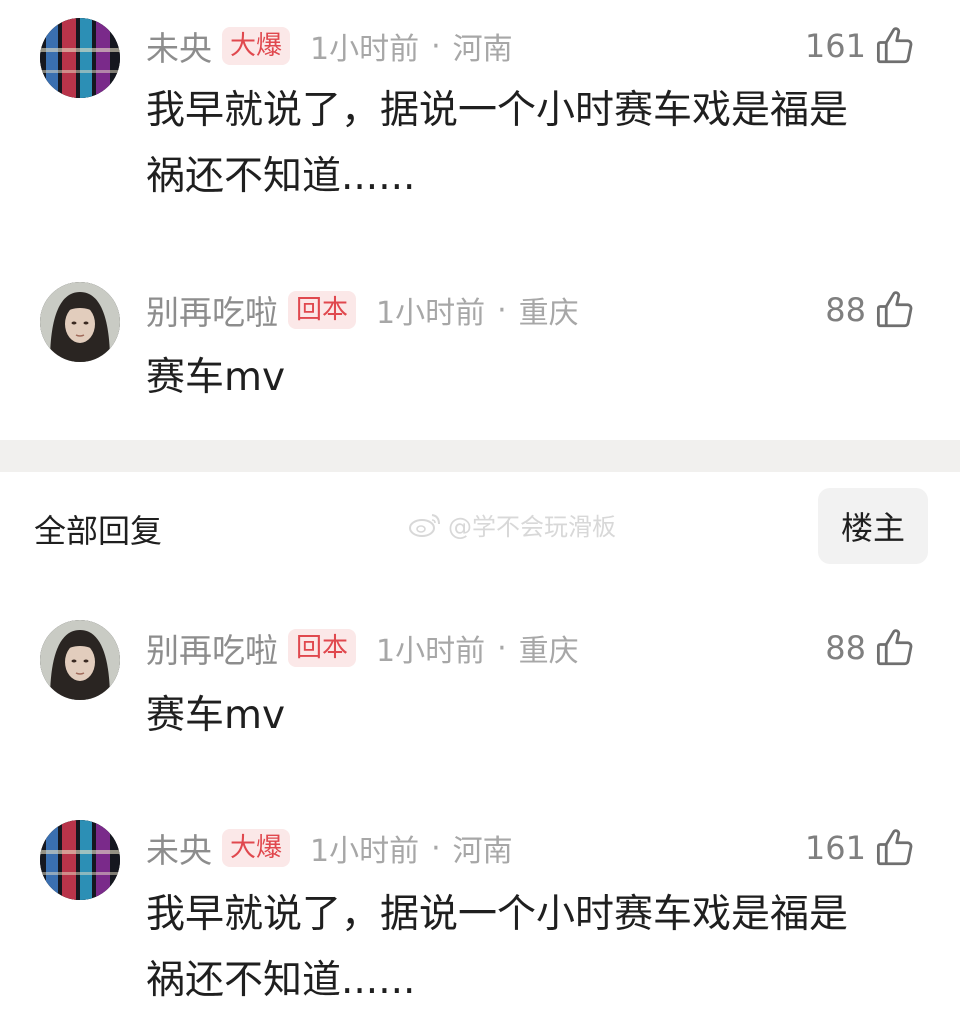 The width and height of the screenshot is (960, 1033). Describe the element at coordinates (480, 456) in the screenshot. I see `section-divider` at that location.